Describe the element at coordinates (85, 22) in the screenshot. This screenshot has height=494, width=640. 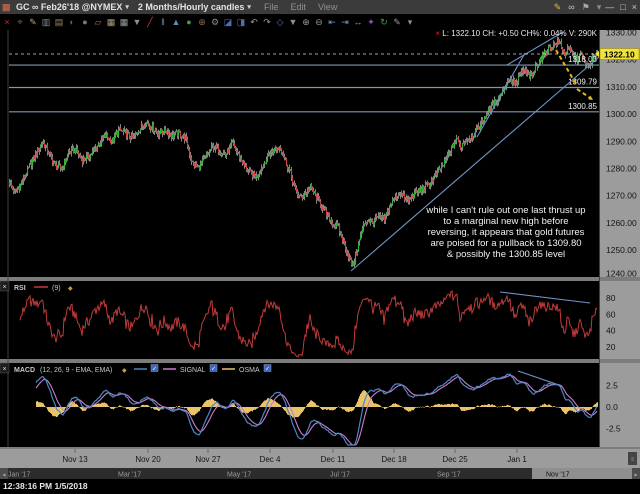
I see `circle-tool-icon: ●` at that location.